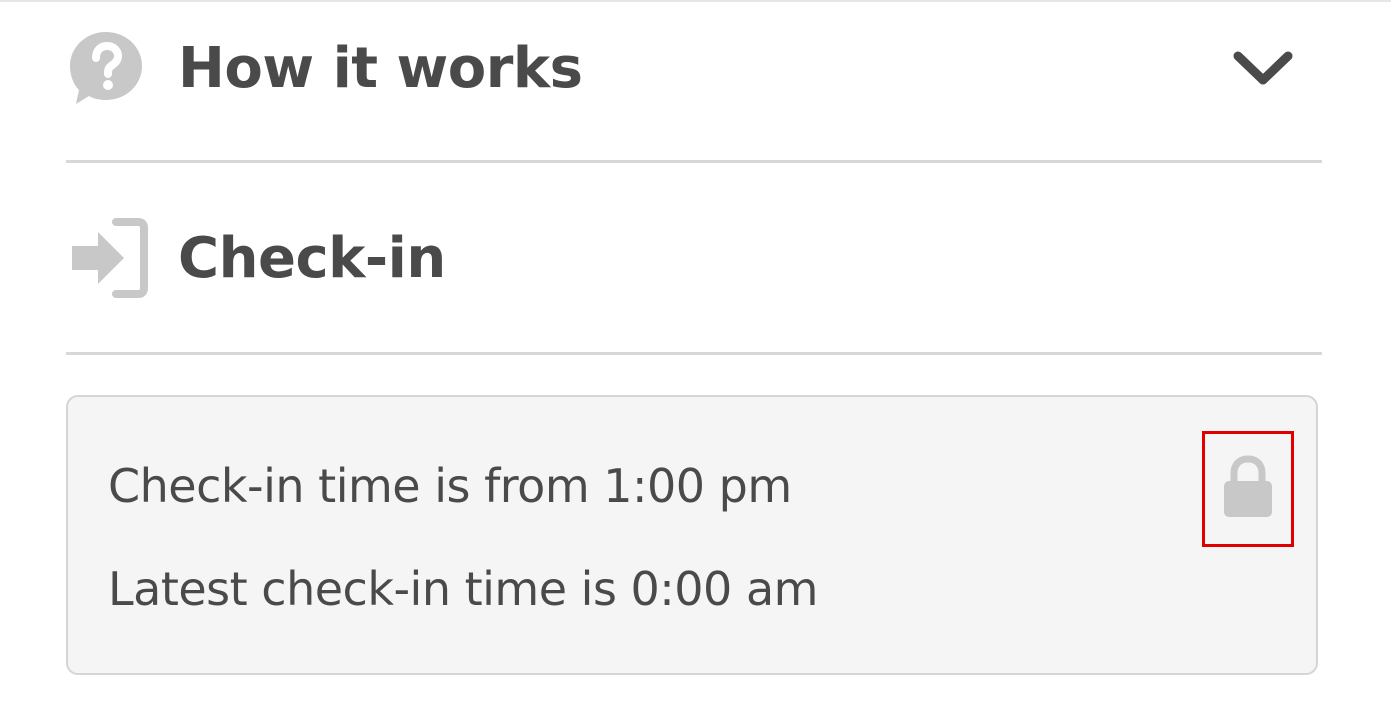  What do you see at coordinates (111, 68) in the screenshot?
I see `question-bubble-icon` at bounding box center [111, 68].